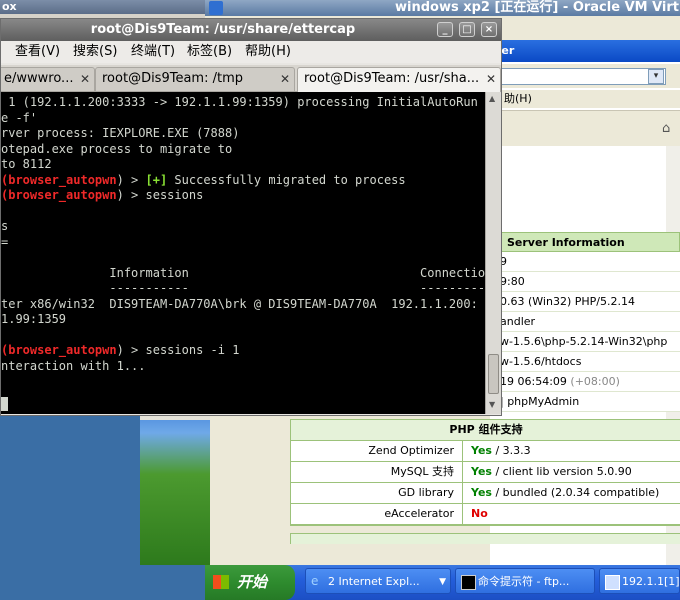  Describe the element at coordinates (612, 582) in the screenshot. I see `window-icon` at that location.